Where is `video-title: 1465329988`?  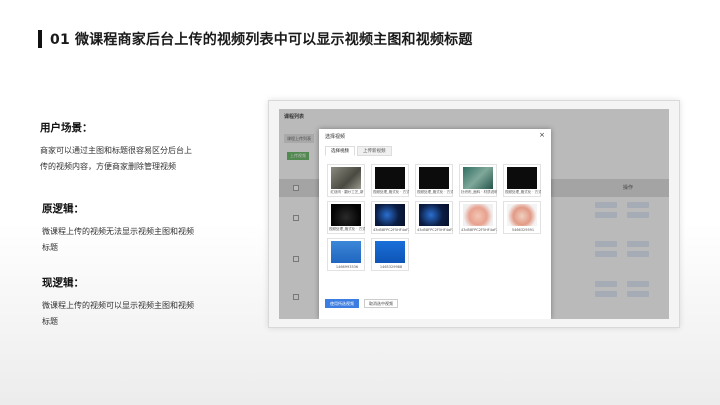 video-title: 1465329988 is located at coordinates (391, 267).